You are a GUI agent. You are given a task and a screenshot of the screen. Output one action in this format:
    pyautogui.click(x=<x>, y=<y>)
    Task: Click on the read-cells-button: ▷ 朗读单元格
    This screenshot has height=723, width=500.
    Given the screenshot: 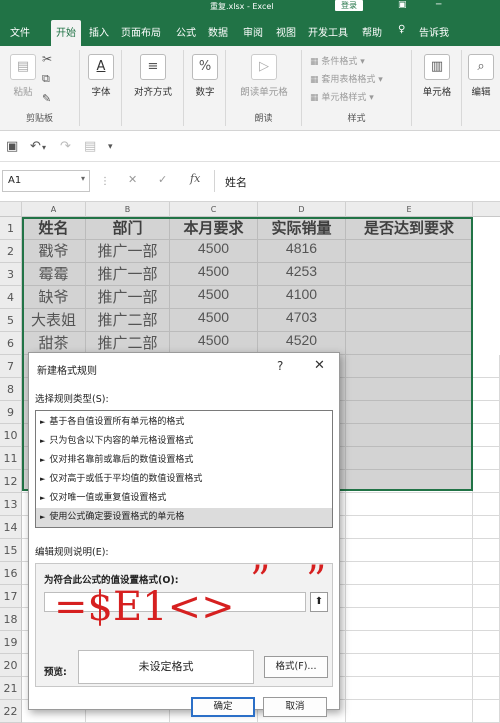 What is the action you would take?
    pyautogui.click(x=264, y=76)
    